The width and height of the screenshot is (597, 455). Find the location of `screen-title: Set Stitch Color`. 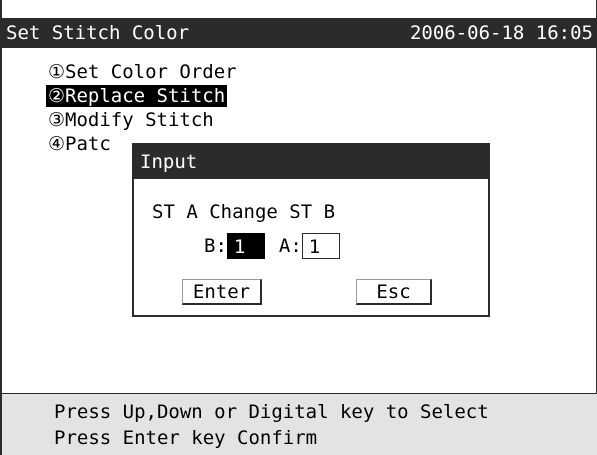

screen-title: Set Stitch Color is located at coordinates (98, 33).